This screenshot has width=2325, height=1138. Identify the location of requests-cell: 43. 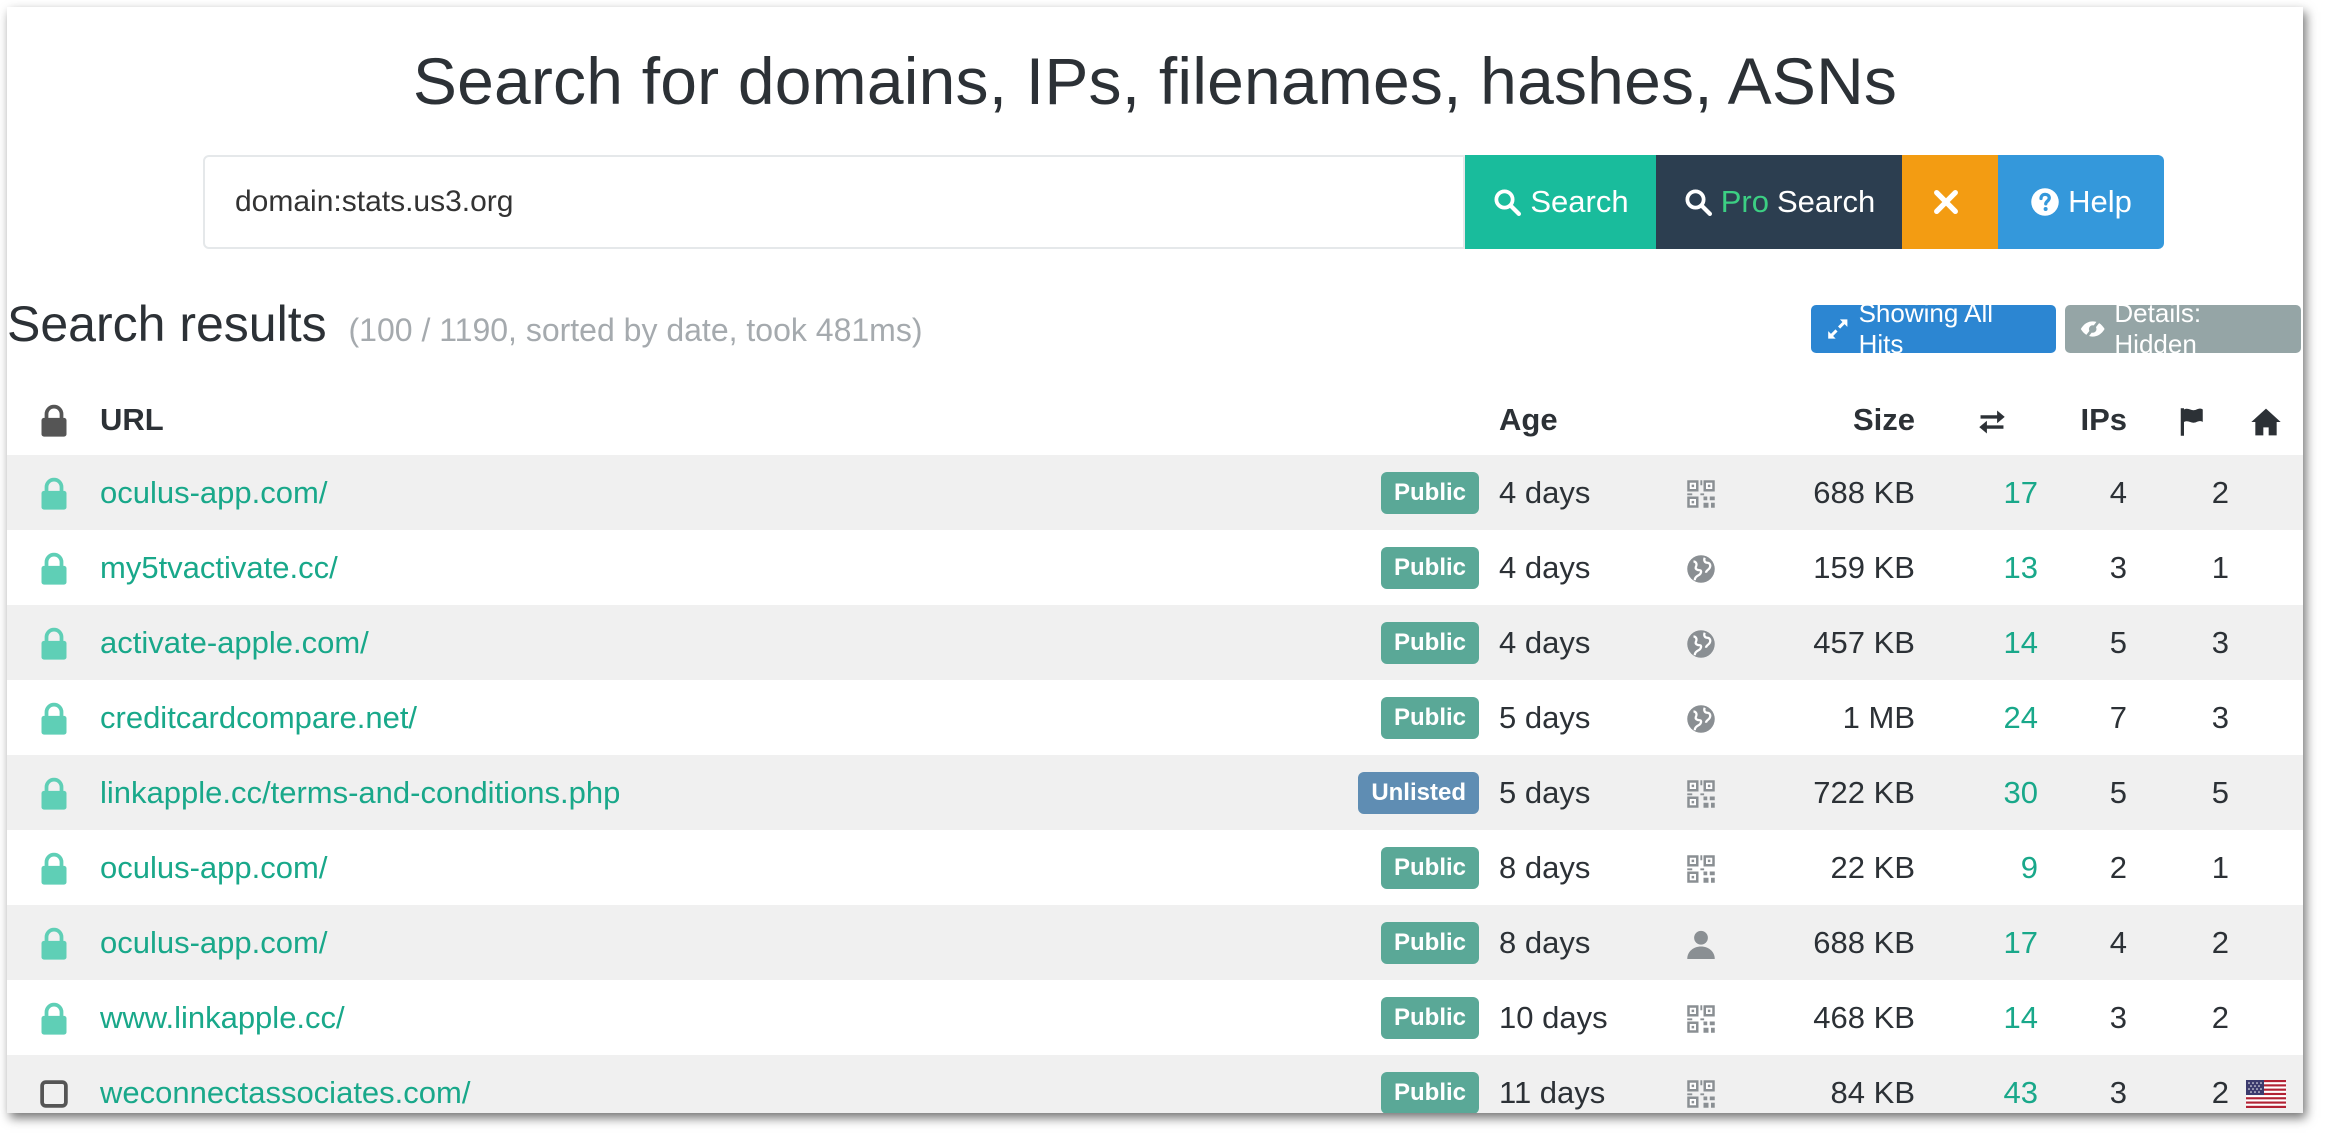
(2020, 1092).